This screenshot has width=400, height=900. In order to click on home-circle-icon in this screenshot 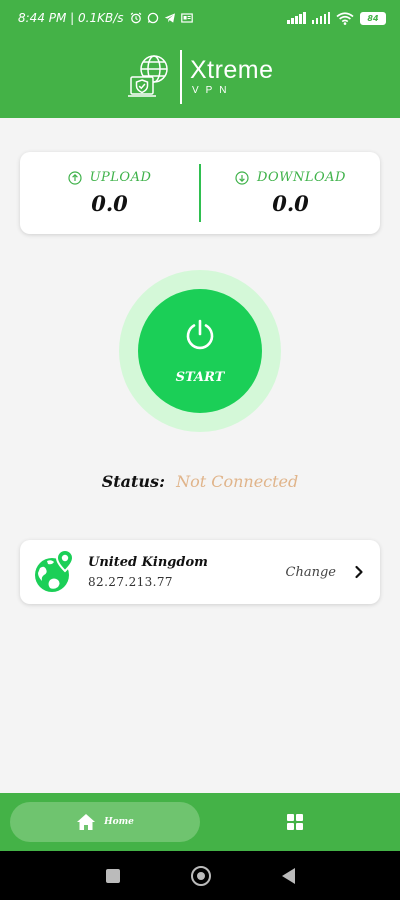, I will do `click(200, 875)`.